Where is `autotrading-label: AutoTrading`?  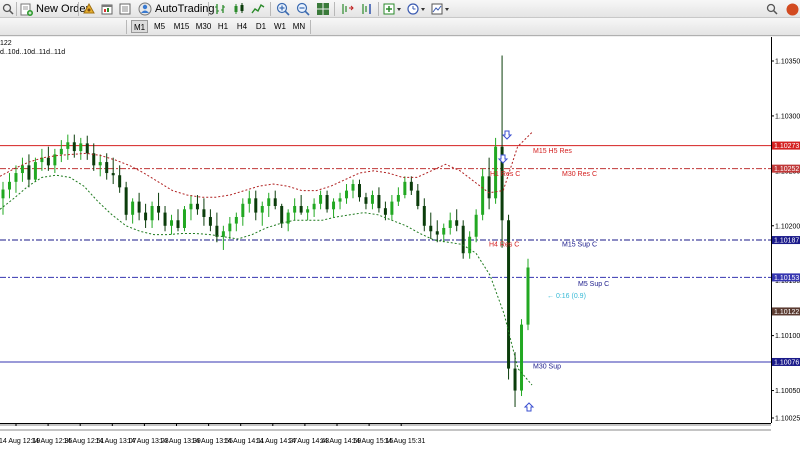 autotrading-label: AutoTrading is located at coordinates (185, 9).